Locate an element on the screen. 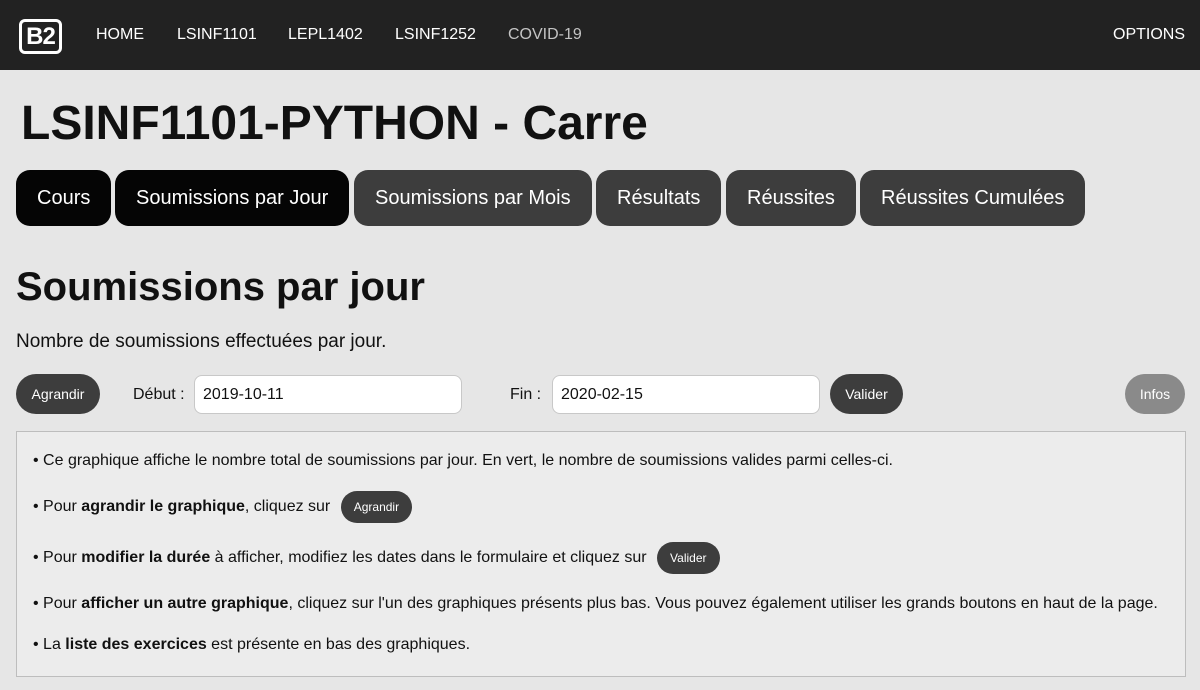 The height and width of the screenshot is (690, 1200). nav-item-options: OPTIONS is located at coordinates (1149, 35).